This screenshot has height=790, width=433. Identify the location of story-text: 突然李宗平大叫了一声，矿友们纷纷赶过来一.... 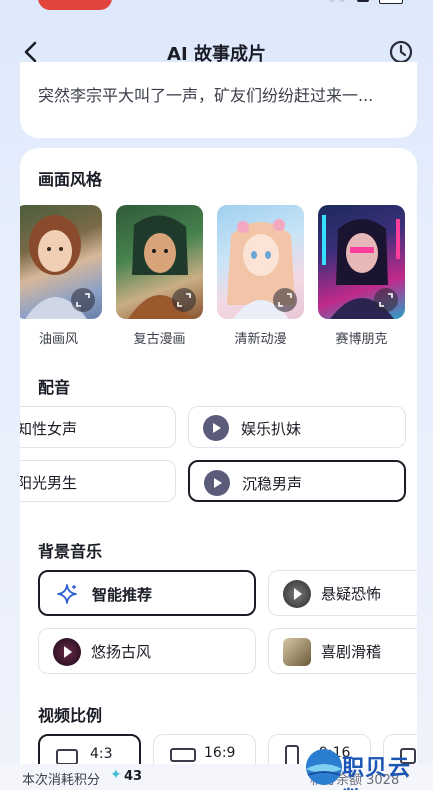
(206, 95).